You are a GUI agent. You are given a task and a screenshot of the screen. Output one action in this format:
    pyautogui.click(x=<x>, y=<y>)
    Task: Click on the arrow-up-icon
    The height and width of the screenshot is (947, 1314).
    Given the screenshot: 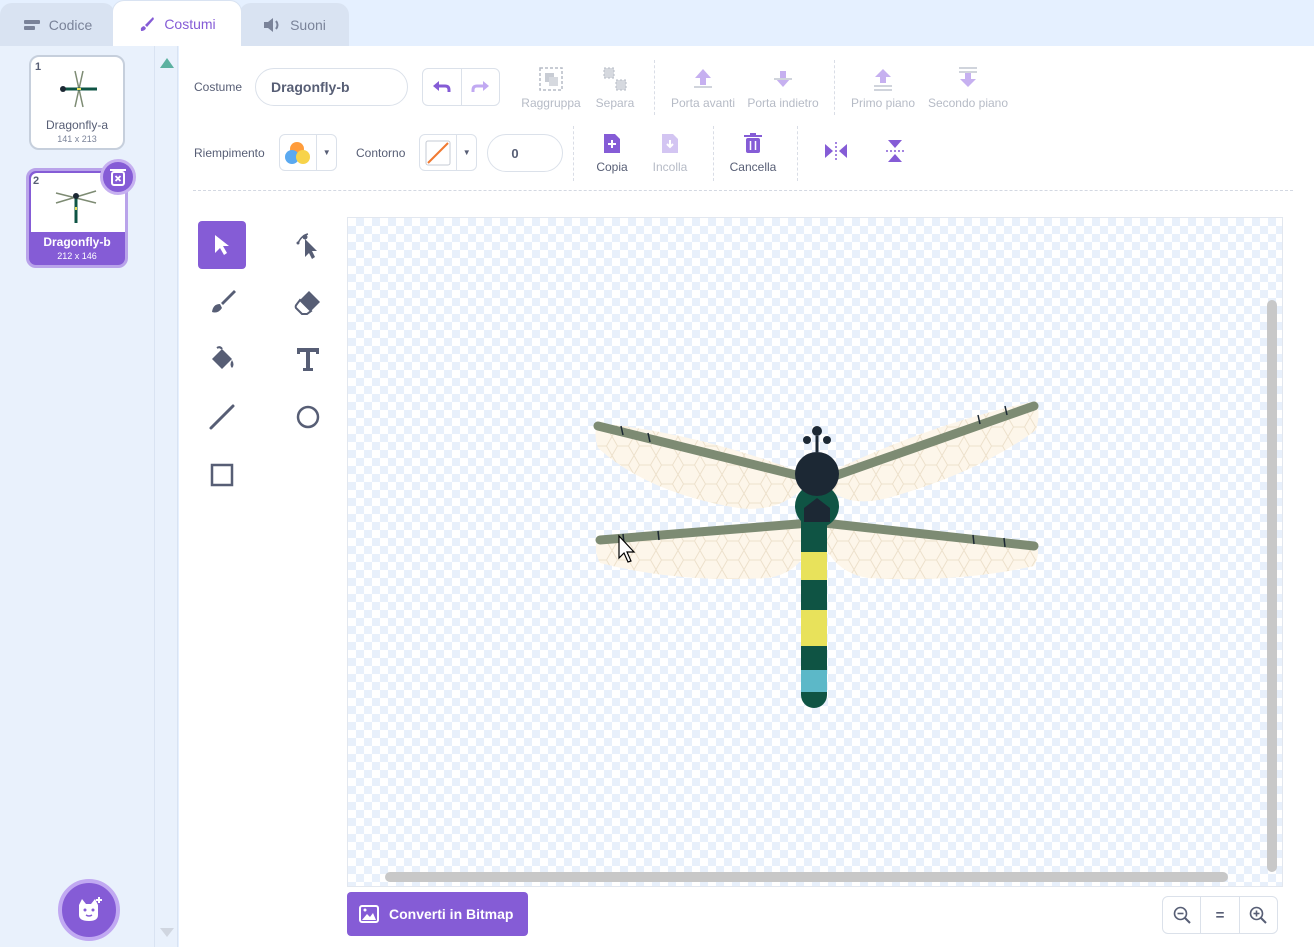 What is the action you would take?
    pyautogui.click(x=703, y=78)
    